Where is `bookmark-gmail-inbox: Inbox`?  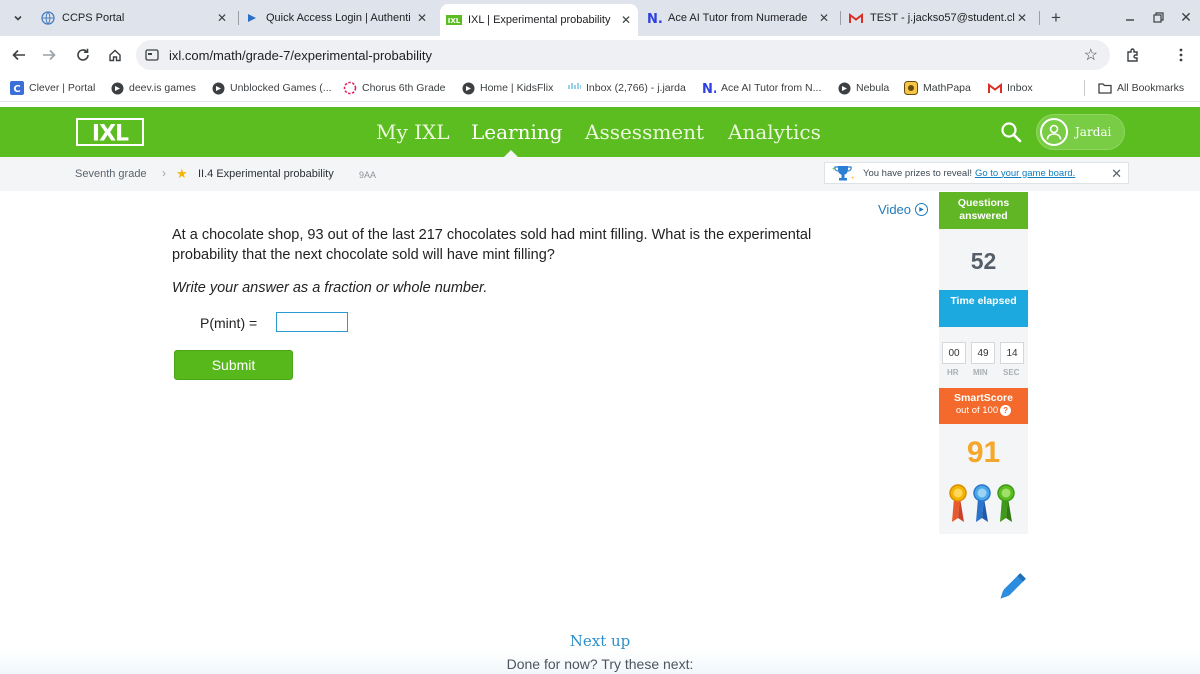
bookmark-gmail-inbox: Inbox is located at coordinates (1010, 88).